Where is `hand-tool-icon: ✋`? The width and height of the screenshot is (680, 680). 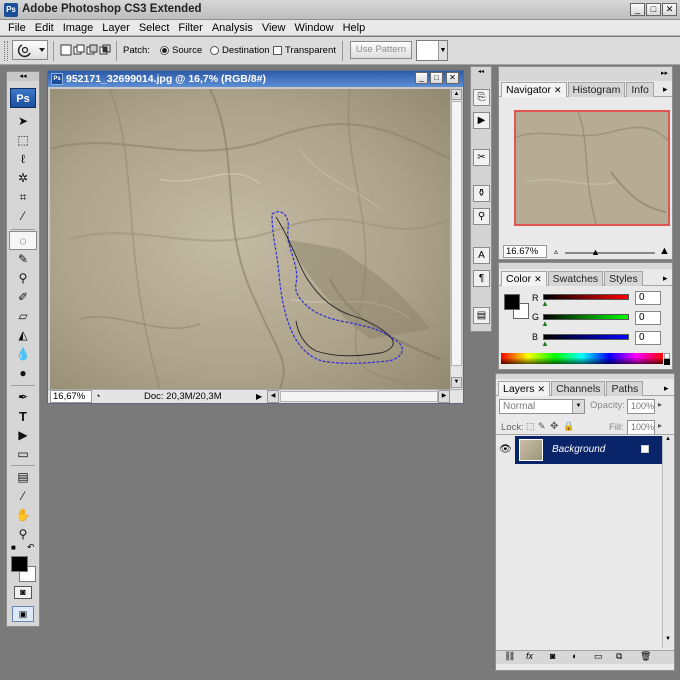 hand-tool-icon: ✋ is located at coordinates (23, 515).